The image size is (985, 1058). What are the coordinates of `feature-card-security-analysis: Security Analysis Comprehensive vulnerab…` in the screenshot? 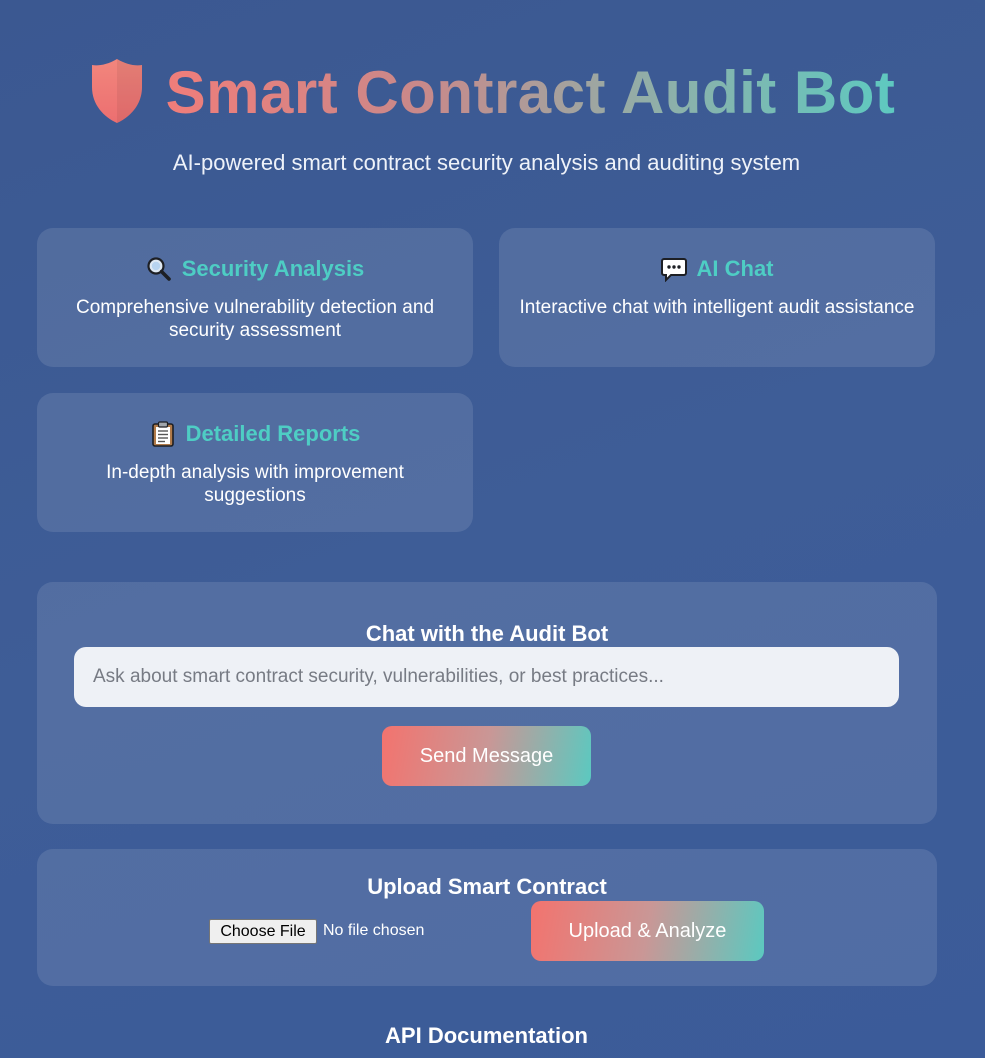 It's located at (255, 297).